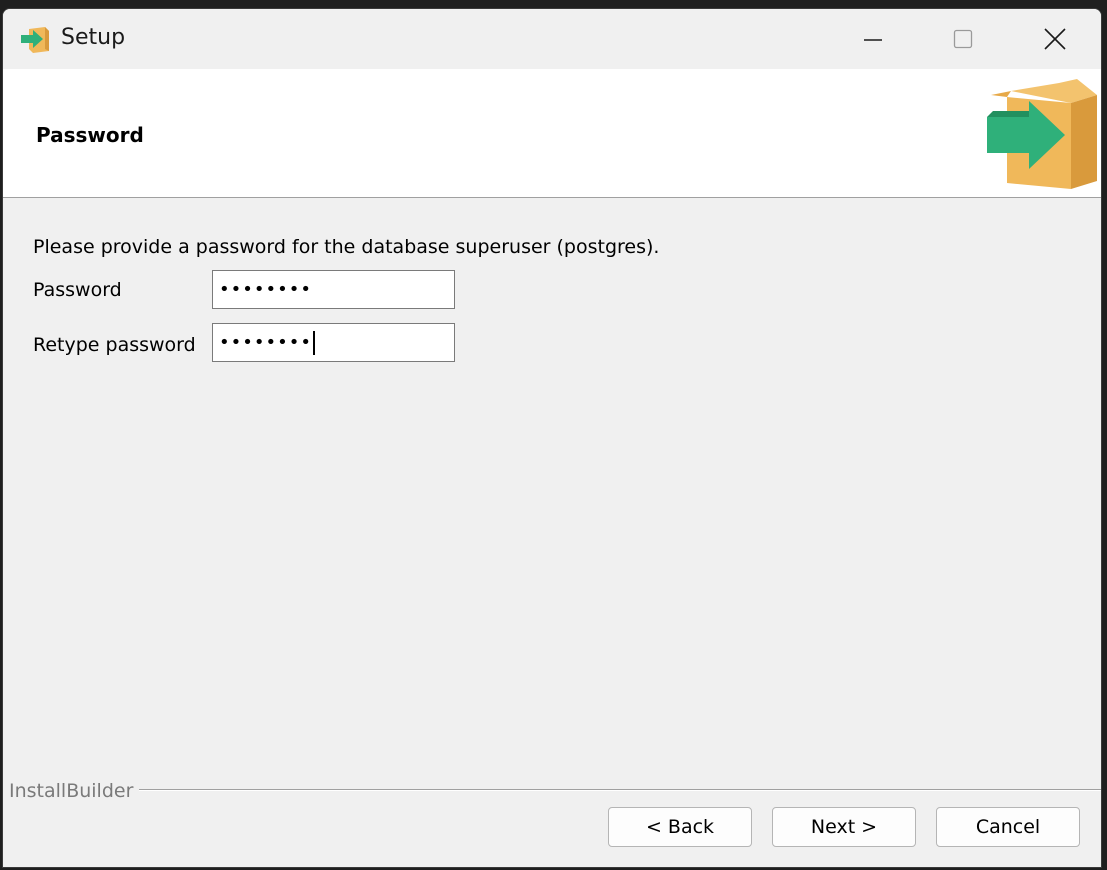 The height and width of the screenshot is (870, 1107). Describe the element at coordinates (265, 342) in the screenshot. I see `retype-password-value: ••••••••` at that location.